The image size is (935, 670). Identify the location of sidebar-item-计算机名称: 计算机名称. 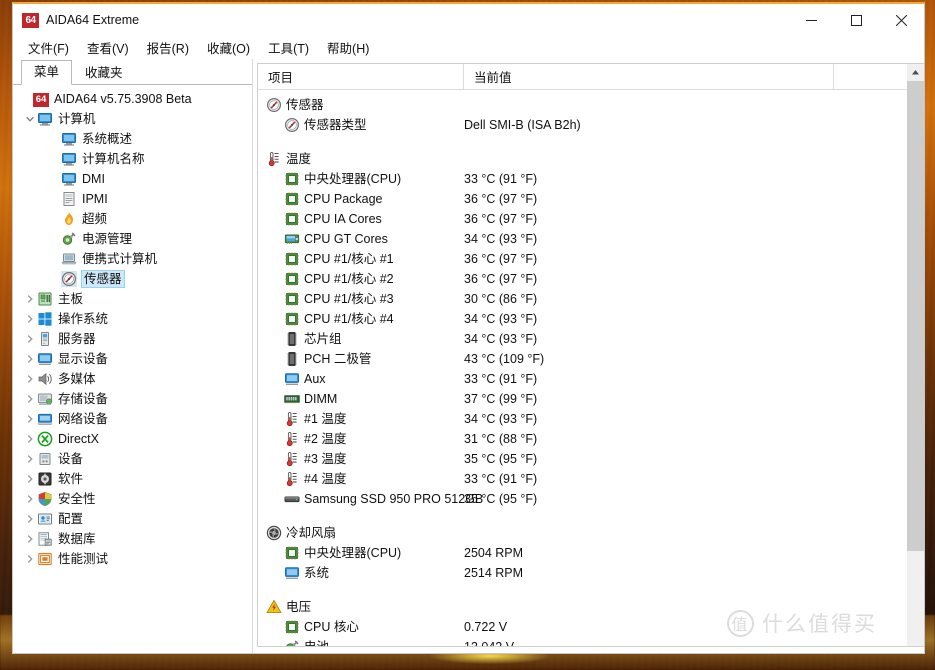
(132, 159).